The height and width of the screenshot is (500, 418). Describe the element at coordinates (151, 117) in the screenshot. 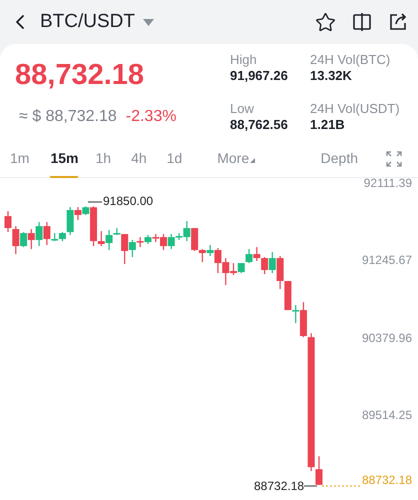

I see `price-change: -2.33%` at that location.